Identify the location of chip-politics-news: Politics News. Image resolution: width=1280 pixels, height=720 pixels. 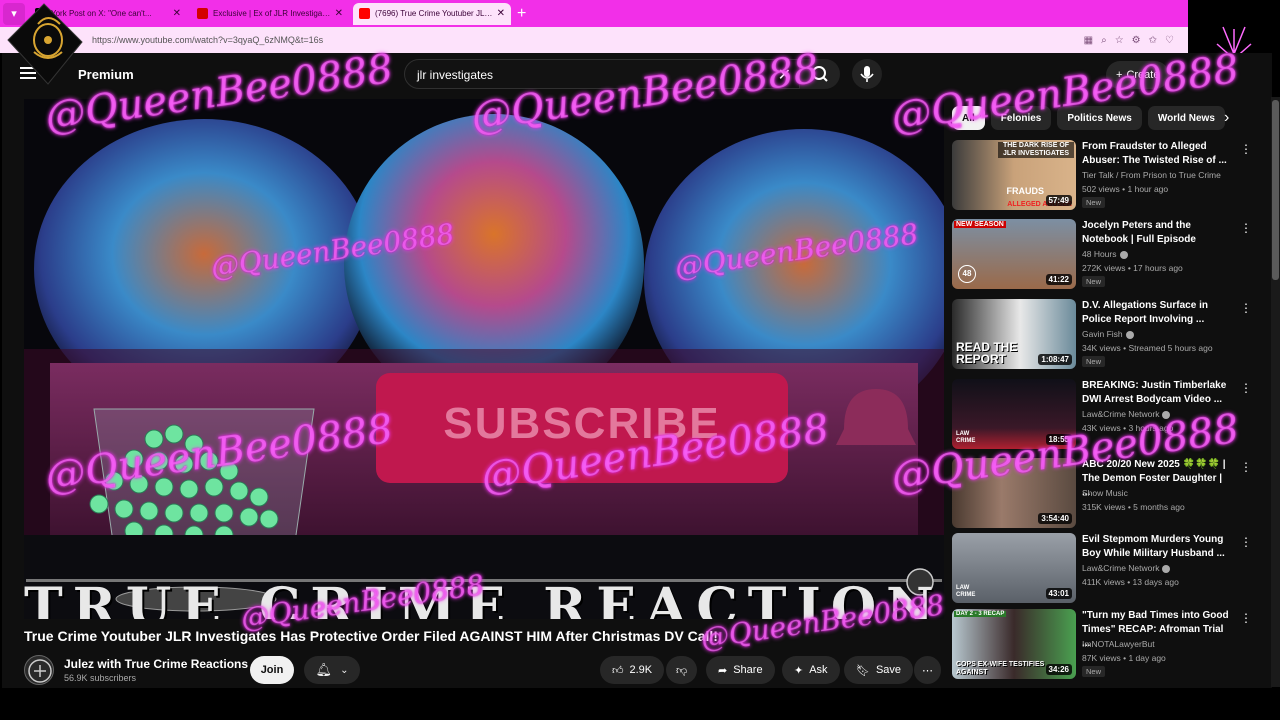
(1099, 118).